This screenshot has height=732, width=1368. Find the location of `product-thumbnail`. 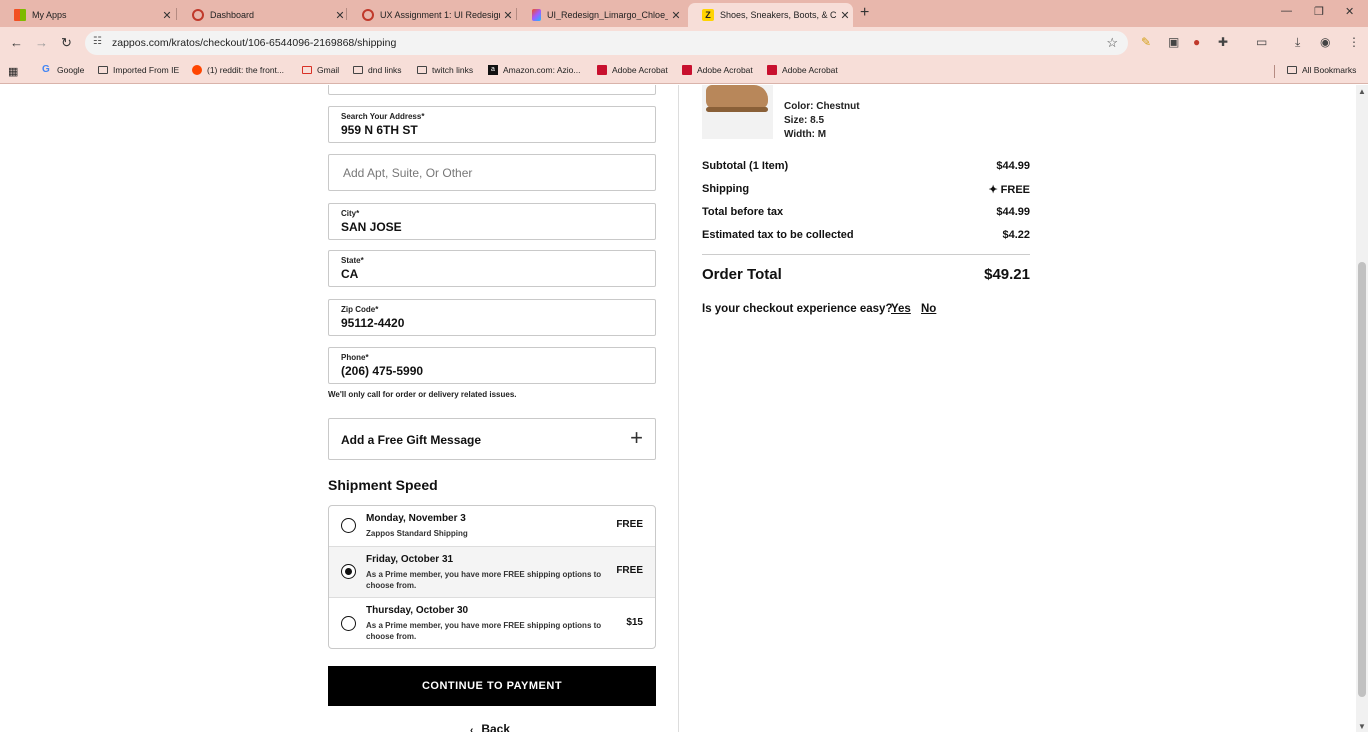

product-thumbnail is located at coordinates (737, 112).